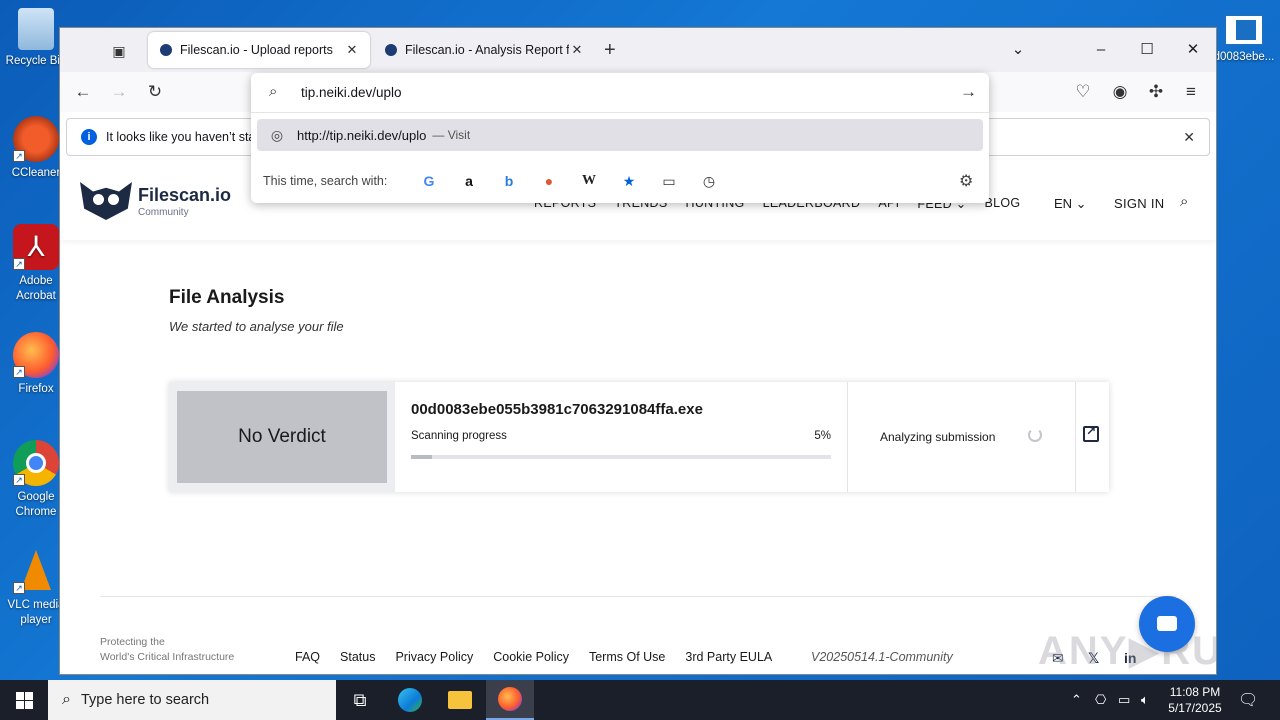 This screenshot has width=1280, height=720. What do you see at coordinates (460, 700) in the screenshot?
I see `file-explorer-icon` at bounding box center [460, 700].